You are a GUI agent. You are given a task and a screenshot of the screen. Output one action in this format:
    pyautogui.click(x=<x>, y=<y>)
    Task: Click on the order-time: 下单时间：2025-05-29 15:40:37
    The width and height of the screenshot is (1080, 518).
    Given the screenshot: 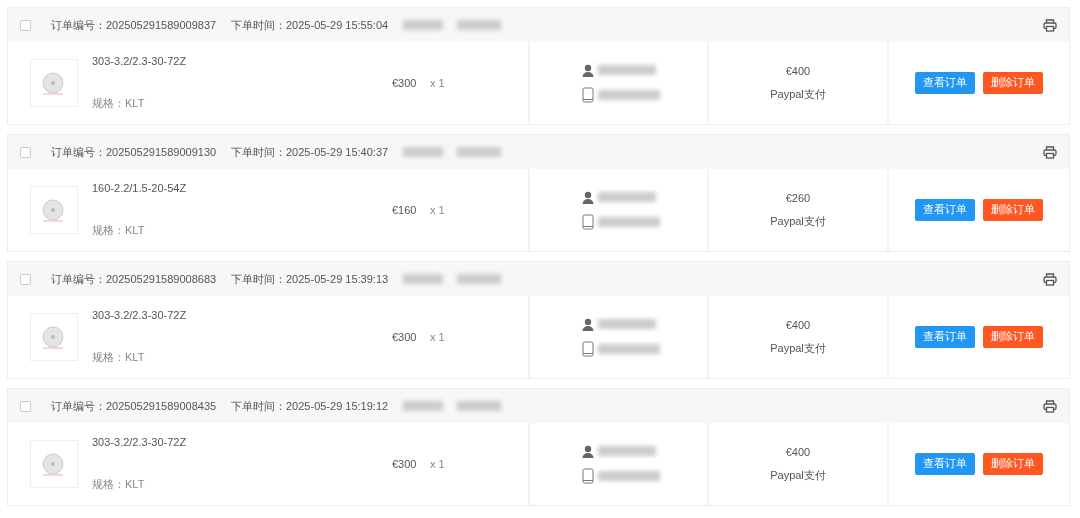 What is the action you would take?
    pyautogui.click(x=310, y=152)
    